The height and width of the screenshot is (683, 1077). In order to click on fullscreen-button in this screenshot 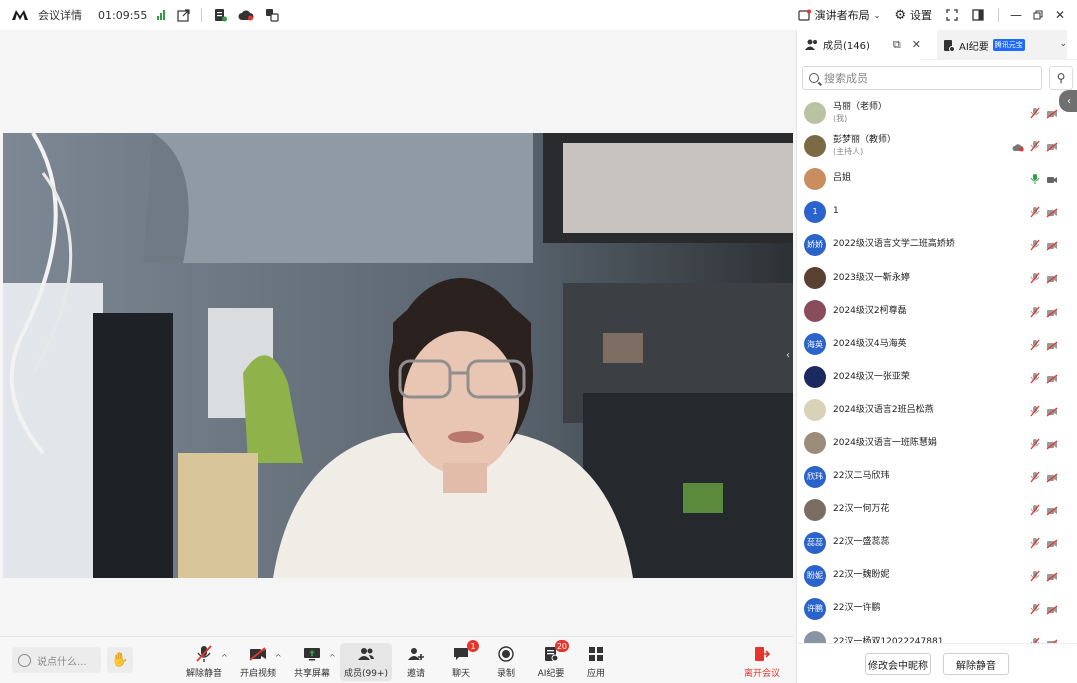, I will do `click(952, 15)`.